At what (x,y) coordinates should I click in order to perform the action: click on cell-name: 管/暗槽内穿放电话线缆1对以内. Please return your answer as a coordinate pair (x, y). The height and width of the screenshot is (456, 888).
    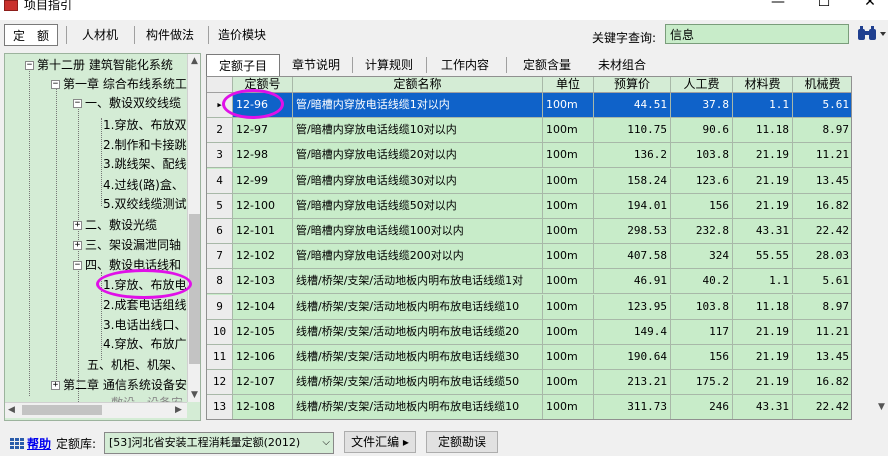
    Looking at the image, I should click on (418, 105).